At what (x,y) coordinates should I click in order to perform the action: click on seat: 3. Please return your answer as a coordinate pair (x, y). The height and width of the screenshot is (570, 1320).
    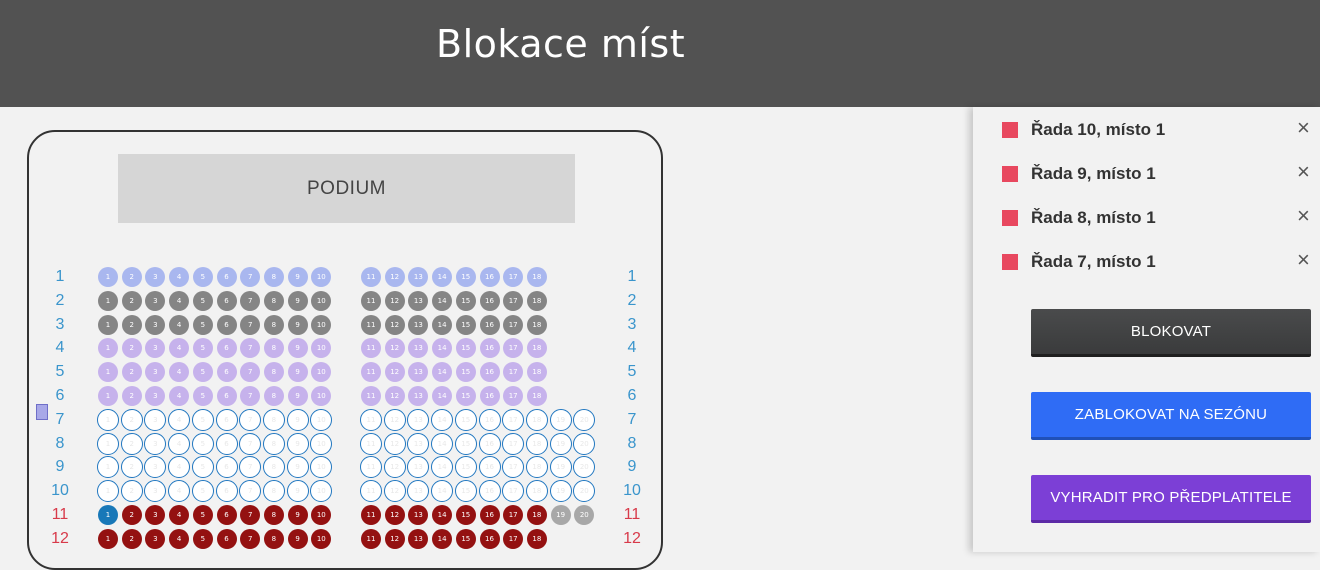
    Looking at the image, I should click on (155, 443).